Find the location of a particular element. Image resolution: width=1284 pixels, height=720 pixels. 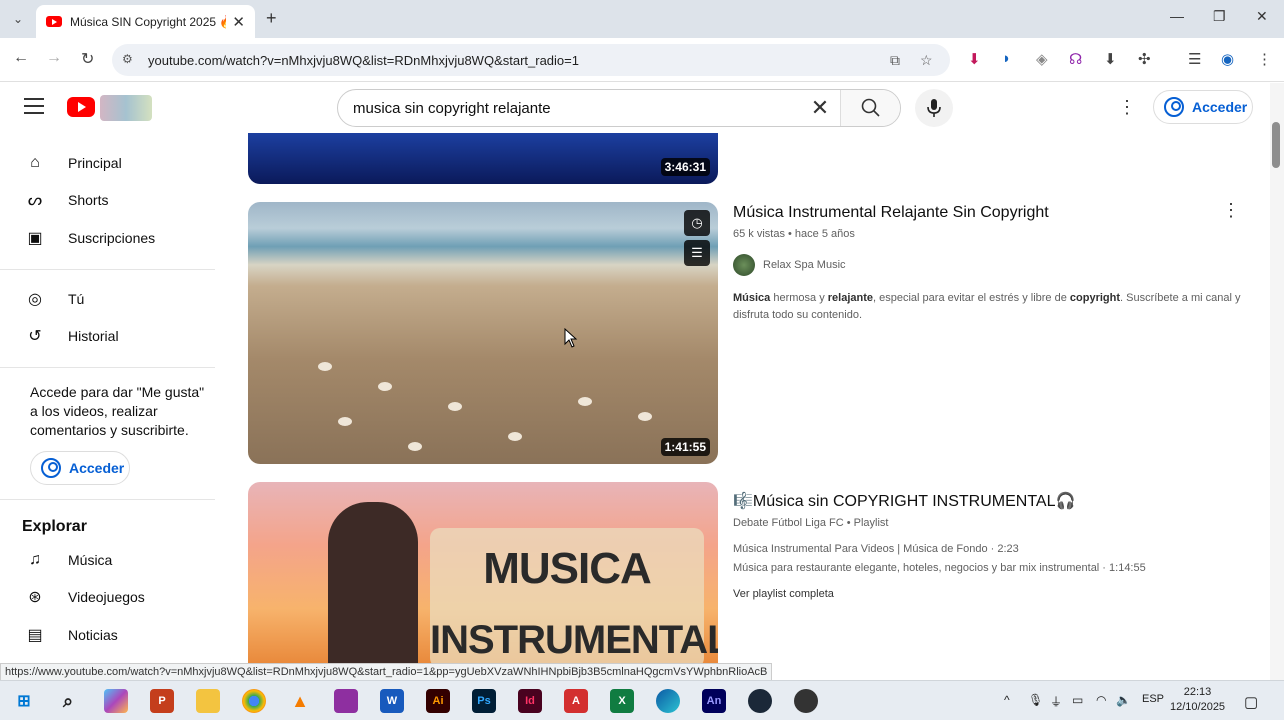

microphone-tray-icon: 🎙 is located at coordinates (1035, 700).